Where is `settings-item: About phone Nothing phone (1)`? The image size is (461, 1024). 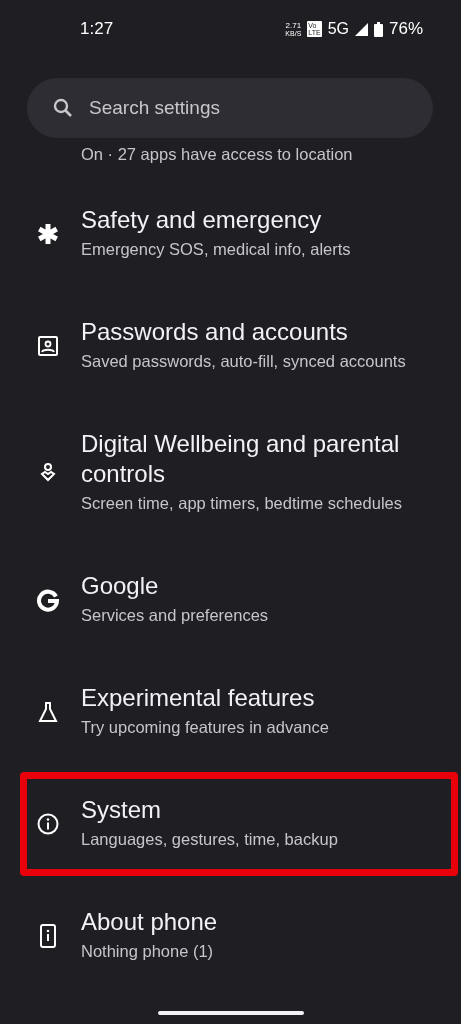 settings-item: About phone Nothing phone (1) is located at coordinates (239, 936).